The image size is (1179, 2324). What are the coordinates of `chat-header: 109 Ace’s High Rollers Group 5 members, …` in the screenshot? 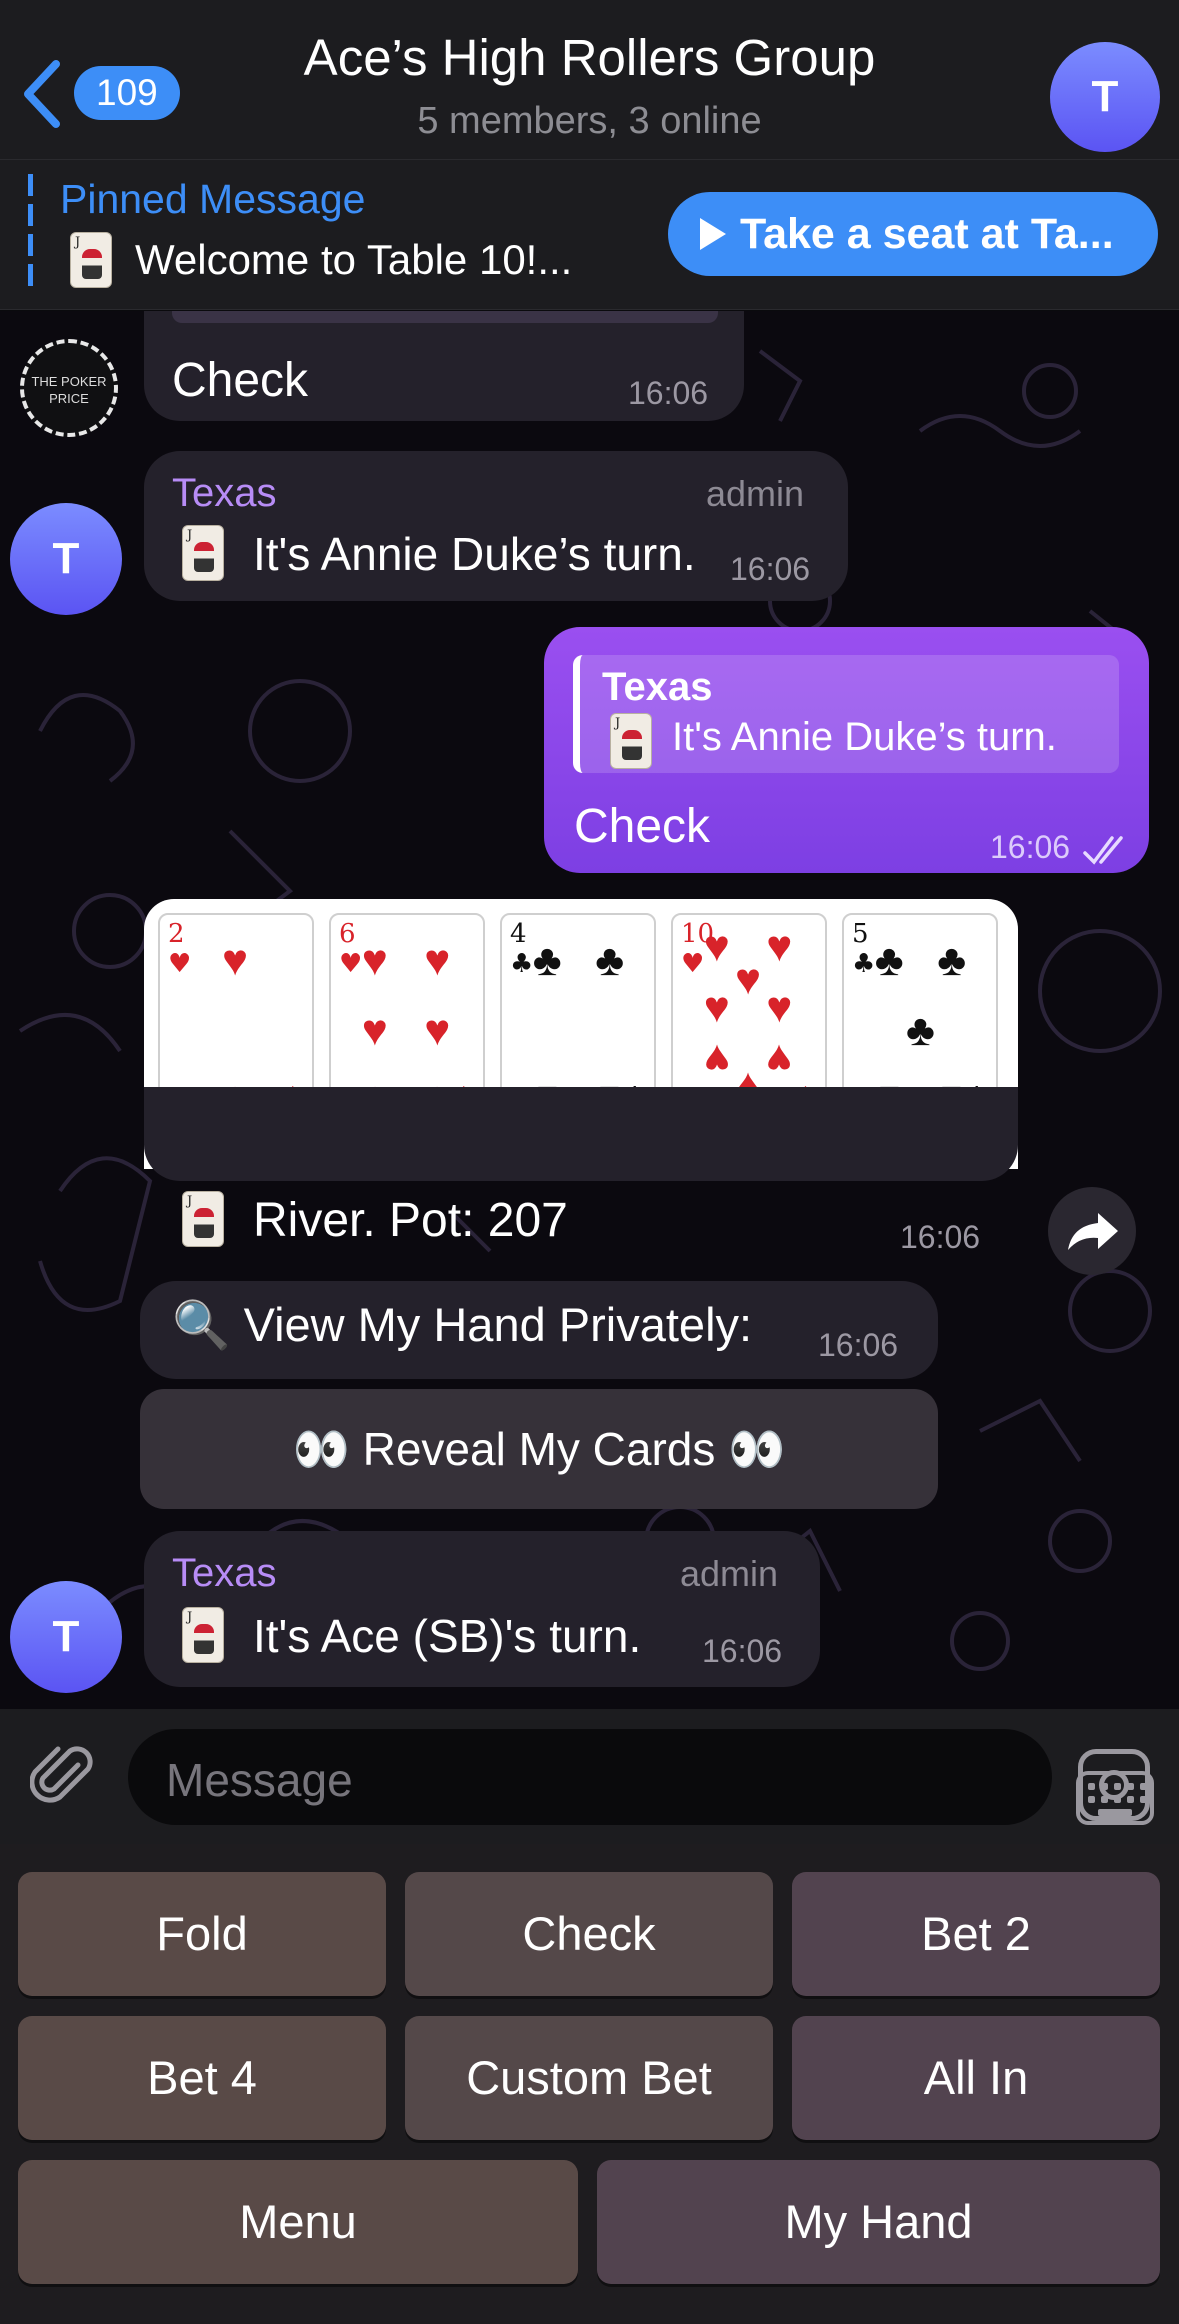 It's located at (589, 80).